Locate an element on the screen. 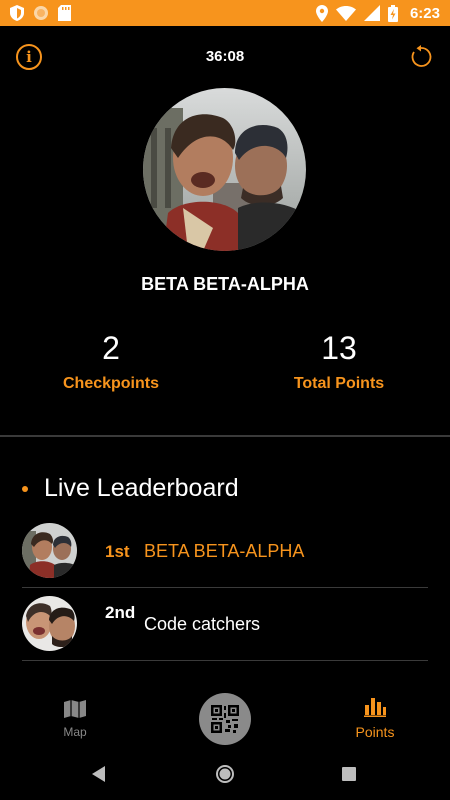 Image resolution: width=450 pixels, height=800 pixels. back-icon is located at coordinates (99, 774).